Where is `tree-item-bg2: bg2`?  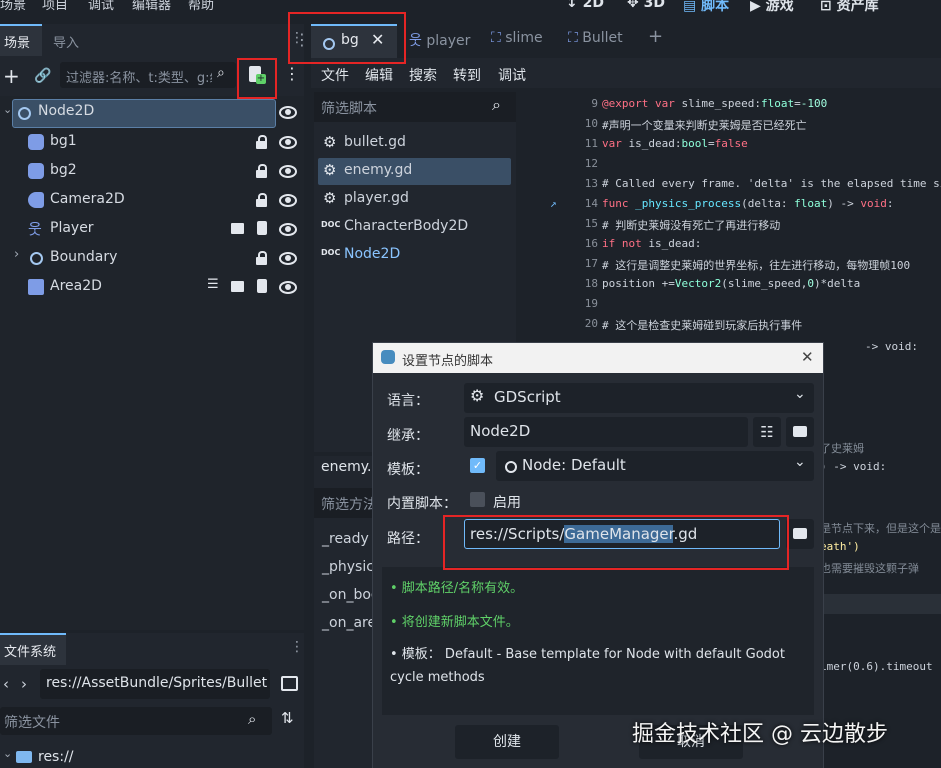
tree-item-bg2: bg2 is located at coordinates (150, 171).